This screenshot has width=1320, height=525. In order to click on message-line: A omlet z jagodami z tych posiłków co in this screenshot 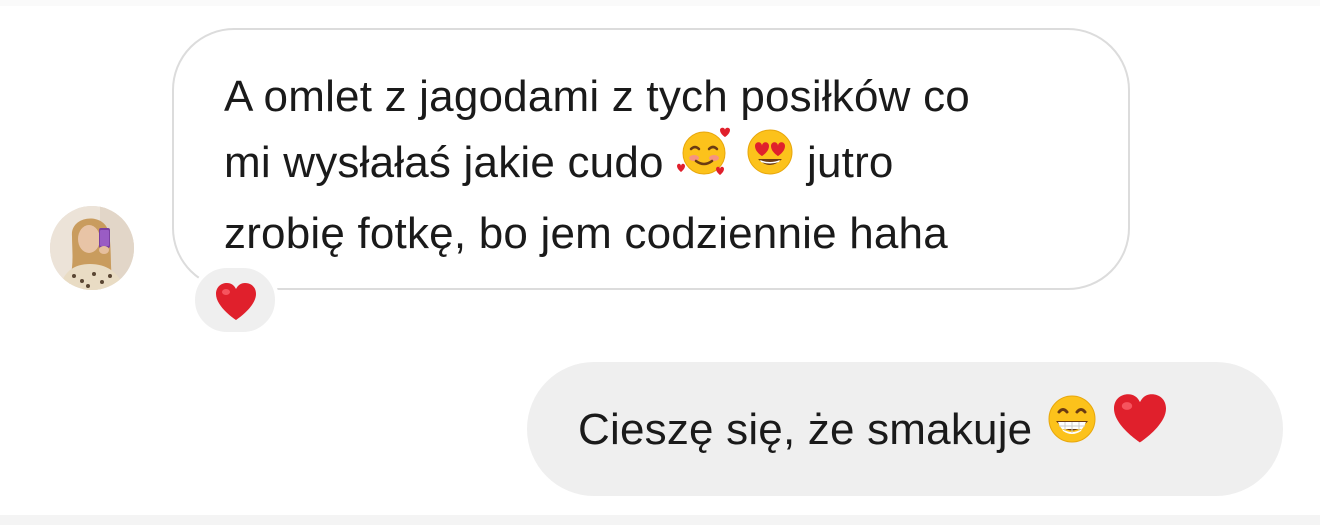, I will do `click(597, 96)`.